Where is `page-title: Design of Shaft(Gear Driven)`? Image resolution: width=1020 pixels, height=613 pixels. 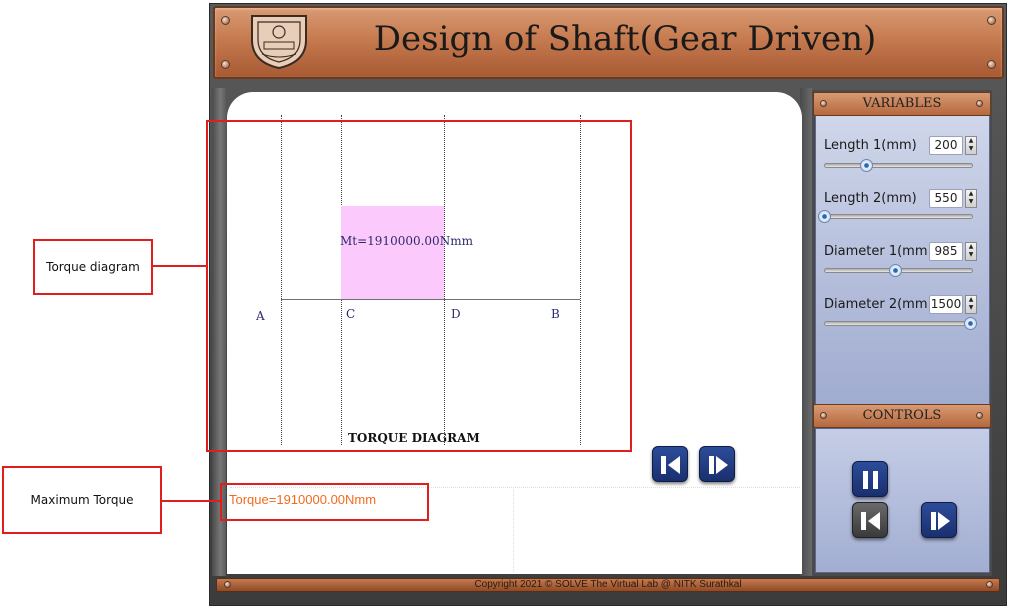
page-title: Design of Shaft(Gear Driven) is located at coordinates (625, 39).